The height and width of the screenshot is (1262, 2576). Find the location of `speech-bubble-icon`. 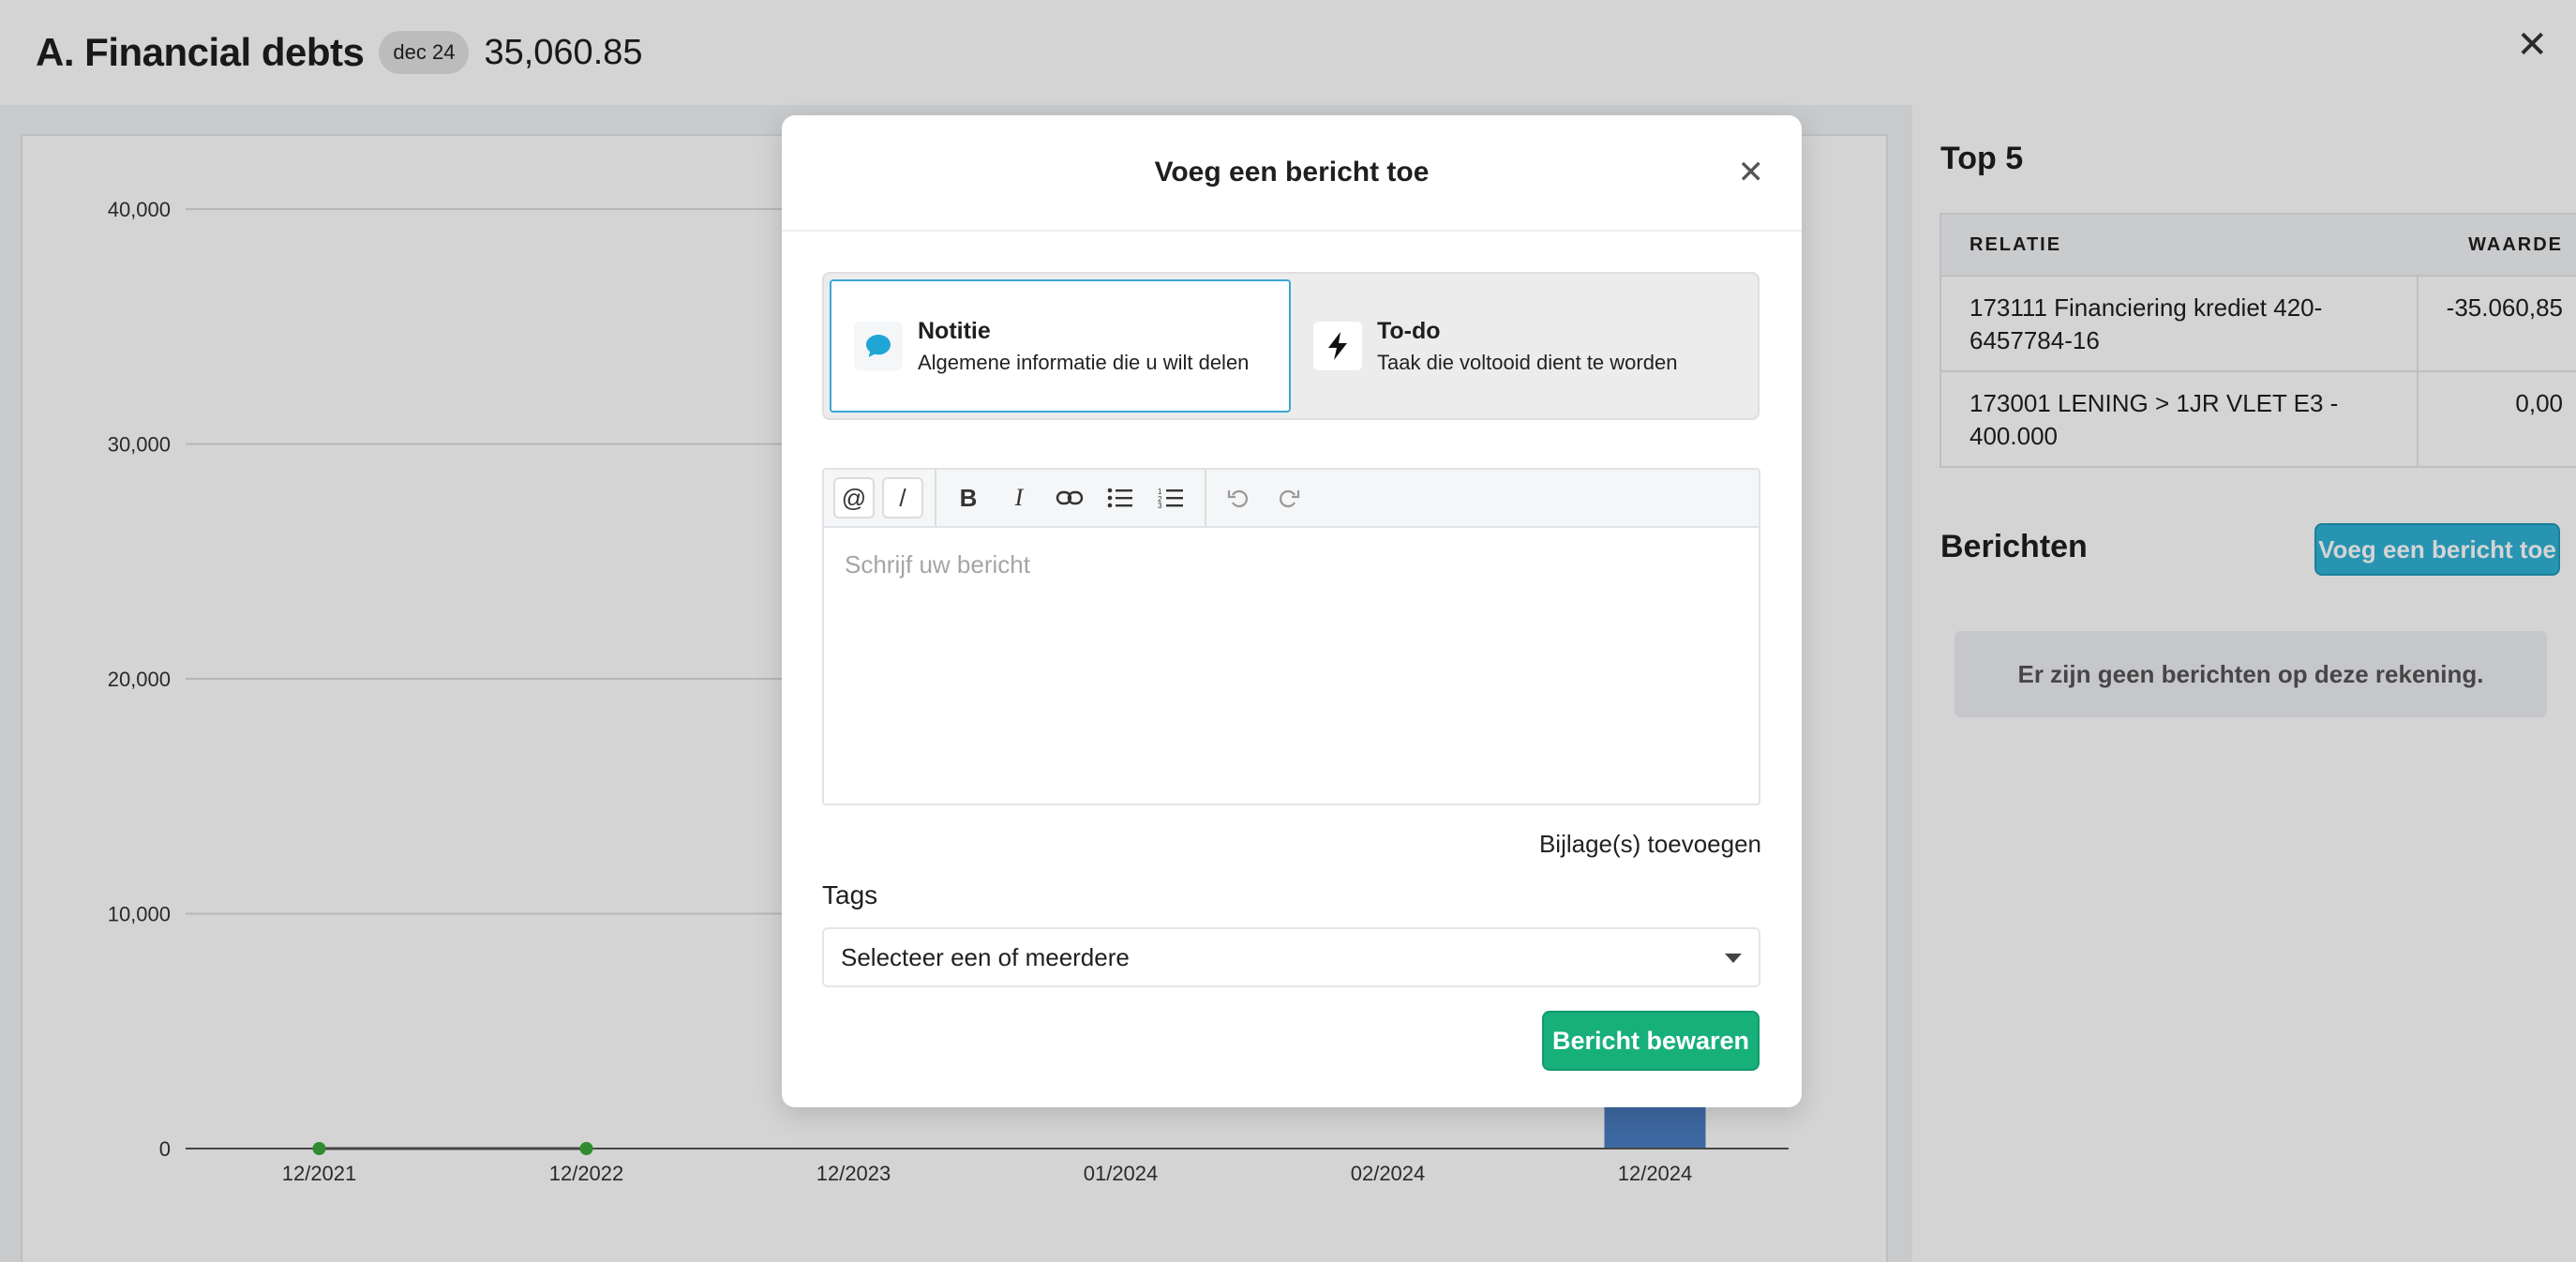

speech-bubble-icon is located at coordinates (879, 346).